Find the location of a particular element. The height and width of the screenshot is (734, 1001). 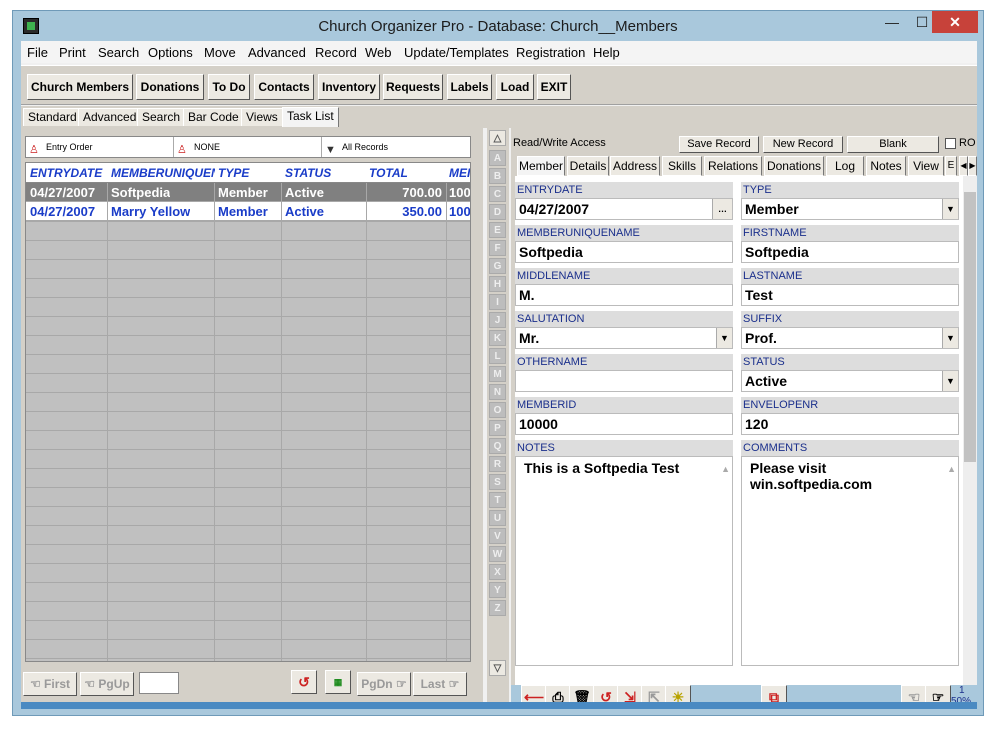

tab-member: Member is located at coordinates (541, 166).